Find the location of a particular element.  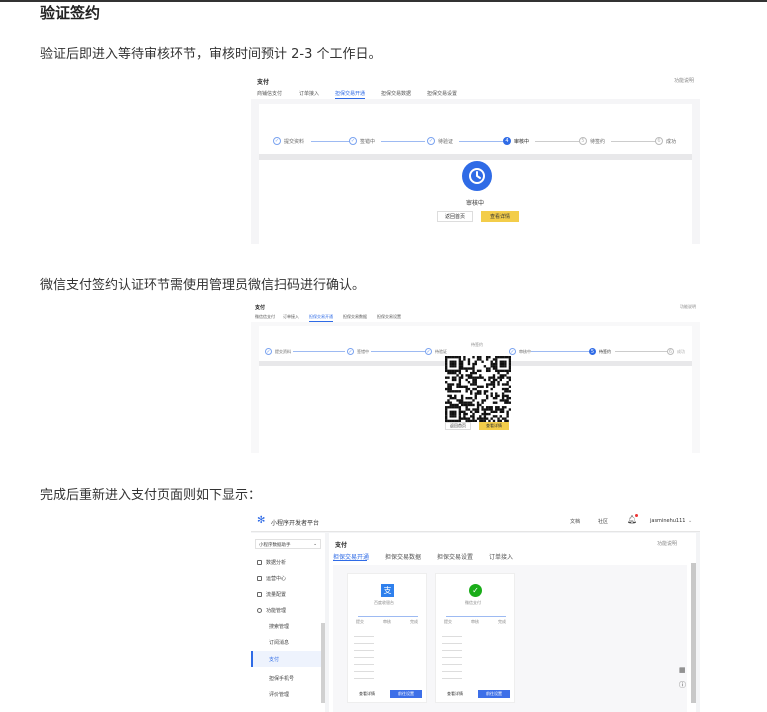

paragraph-review: 验证后即进入等待审核环节，审核时间预计 2-3 个工作日。 is located at coordinates (211, 54).